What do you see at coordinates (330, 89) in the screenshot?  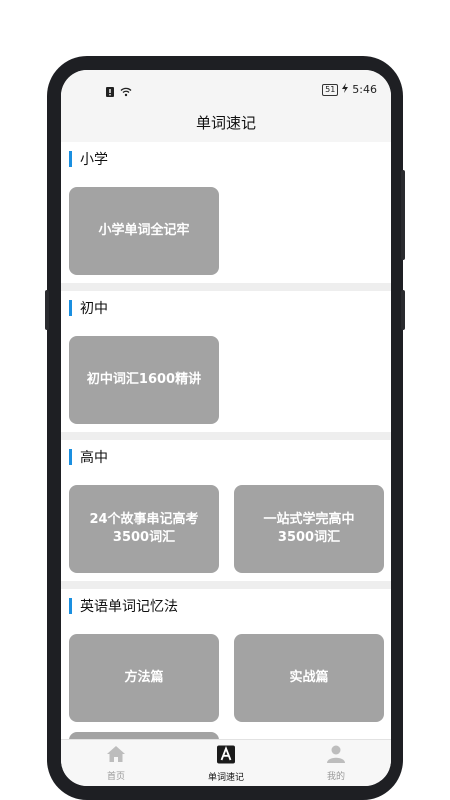 I see `battery-icon: 51` at bounding box center [330, 89].